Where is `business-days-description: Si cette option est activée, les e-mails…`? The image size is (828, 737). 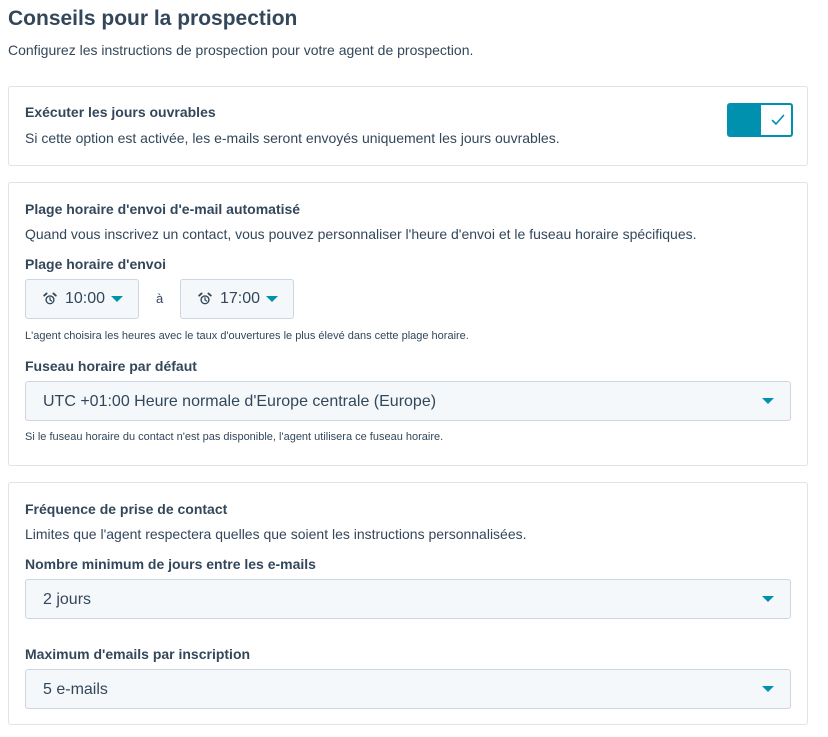 business-days-description: Si cette option est activée, les e-mails… is located at coordinates (292, 138).